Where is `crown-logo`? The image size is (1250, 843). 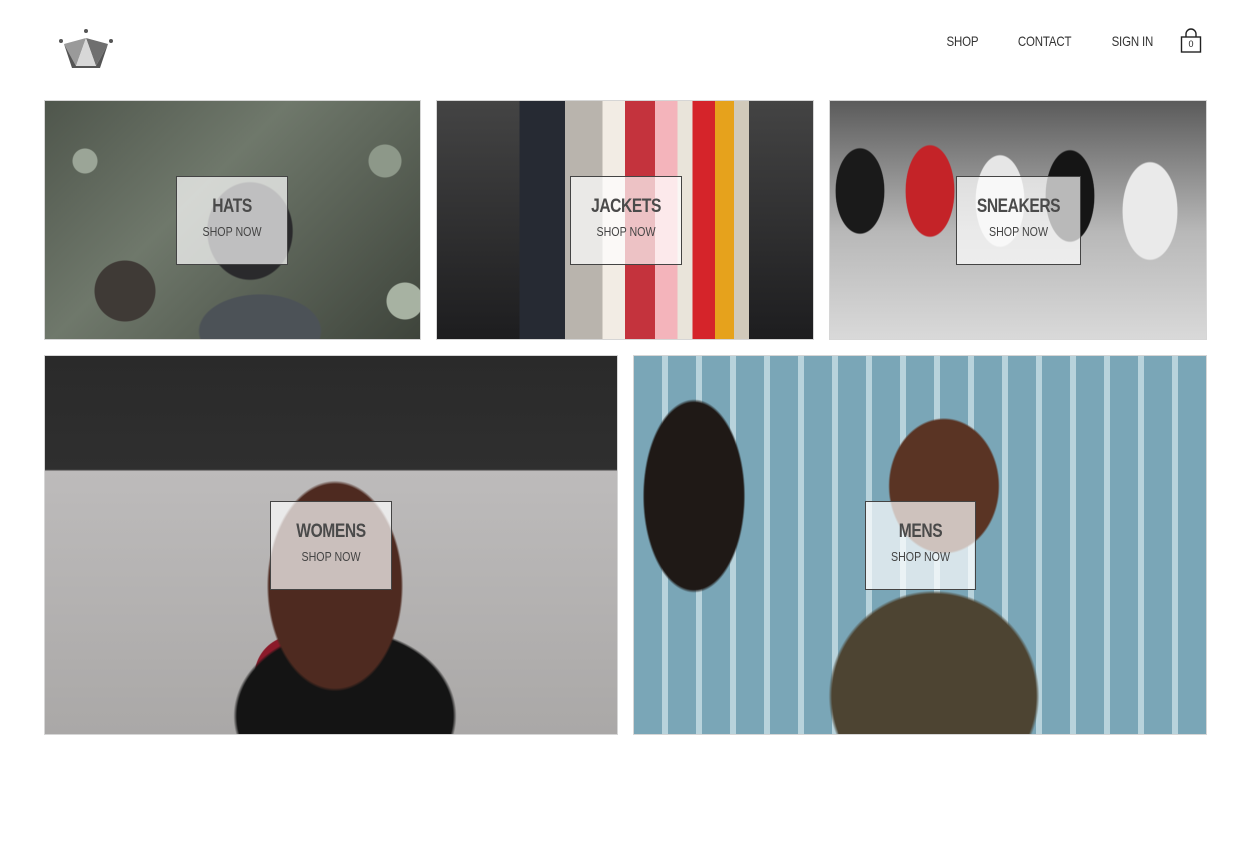 crown-logo is located at coordinates (86, 50).